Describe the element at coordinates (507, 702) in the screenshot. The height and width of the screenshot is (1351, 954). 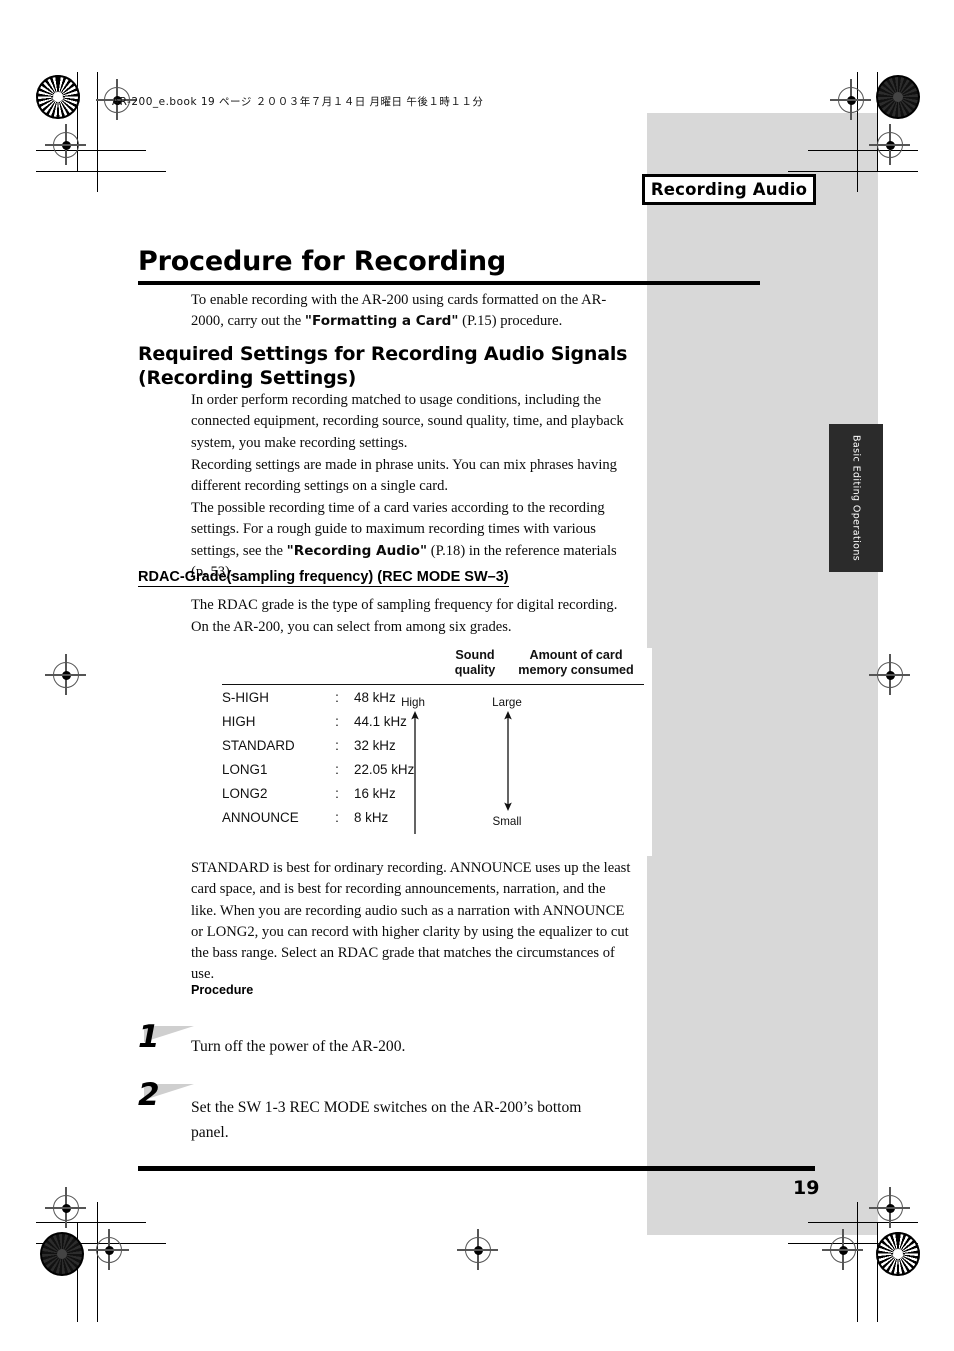
I see `scale-label-memory-large: Large` at that location.